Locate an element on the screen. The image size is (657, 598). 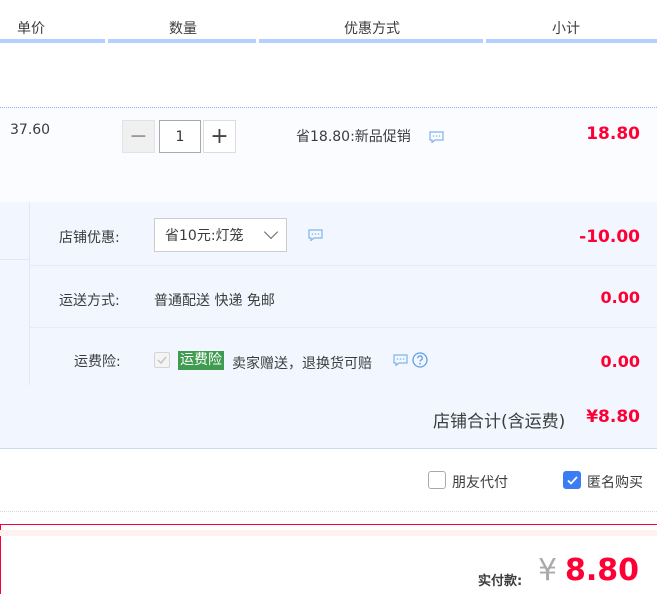
col-qty-underline is located at coordinates (182, 41).